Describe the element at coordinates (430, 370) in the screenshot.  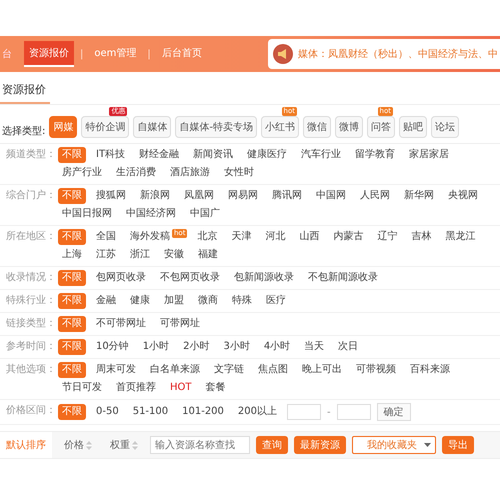
I see `filter-option: 百科来源` at that location.